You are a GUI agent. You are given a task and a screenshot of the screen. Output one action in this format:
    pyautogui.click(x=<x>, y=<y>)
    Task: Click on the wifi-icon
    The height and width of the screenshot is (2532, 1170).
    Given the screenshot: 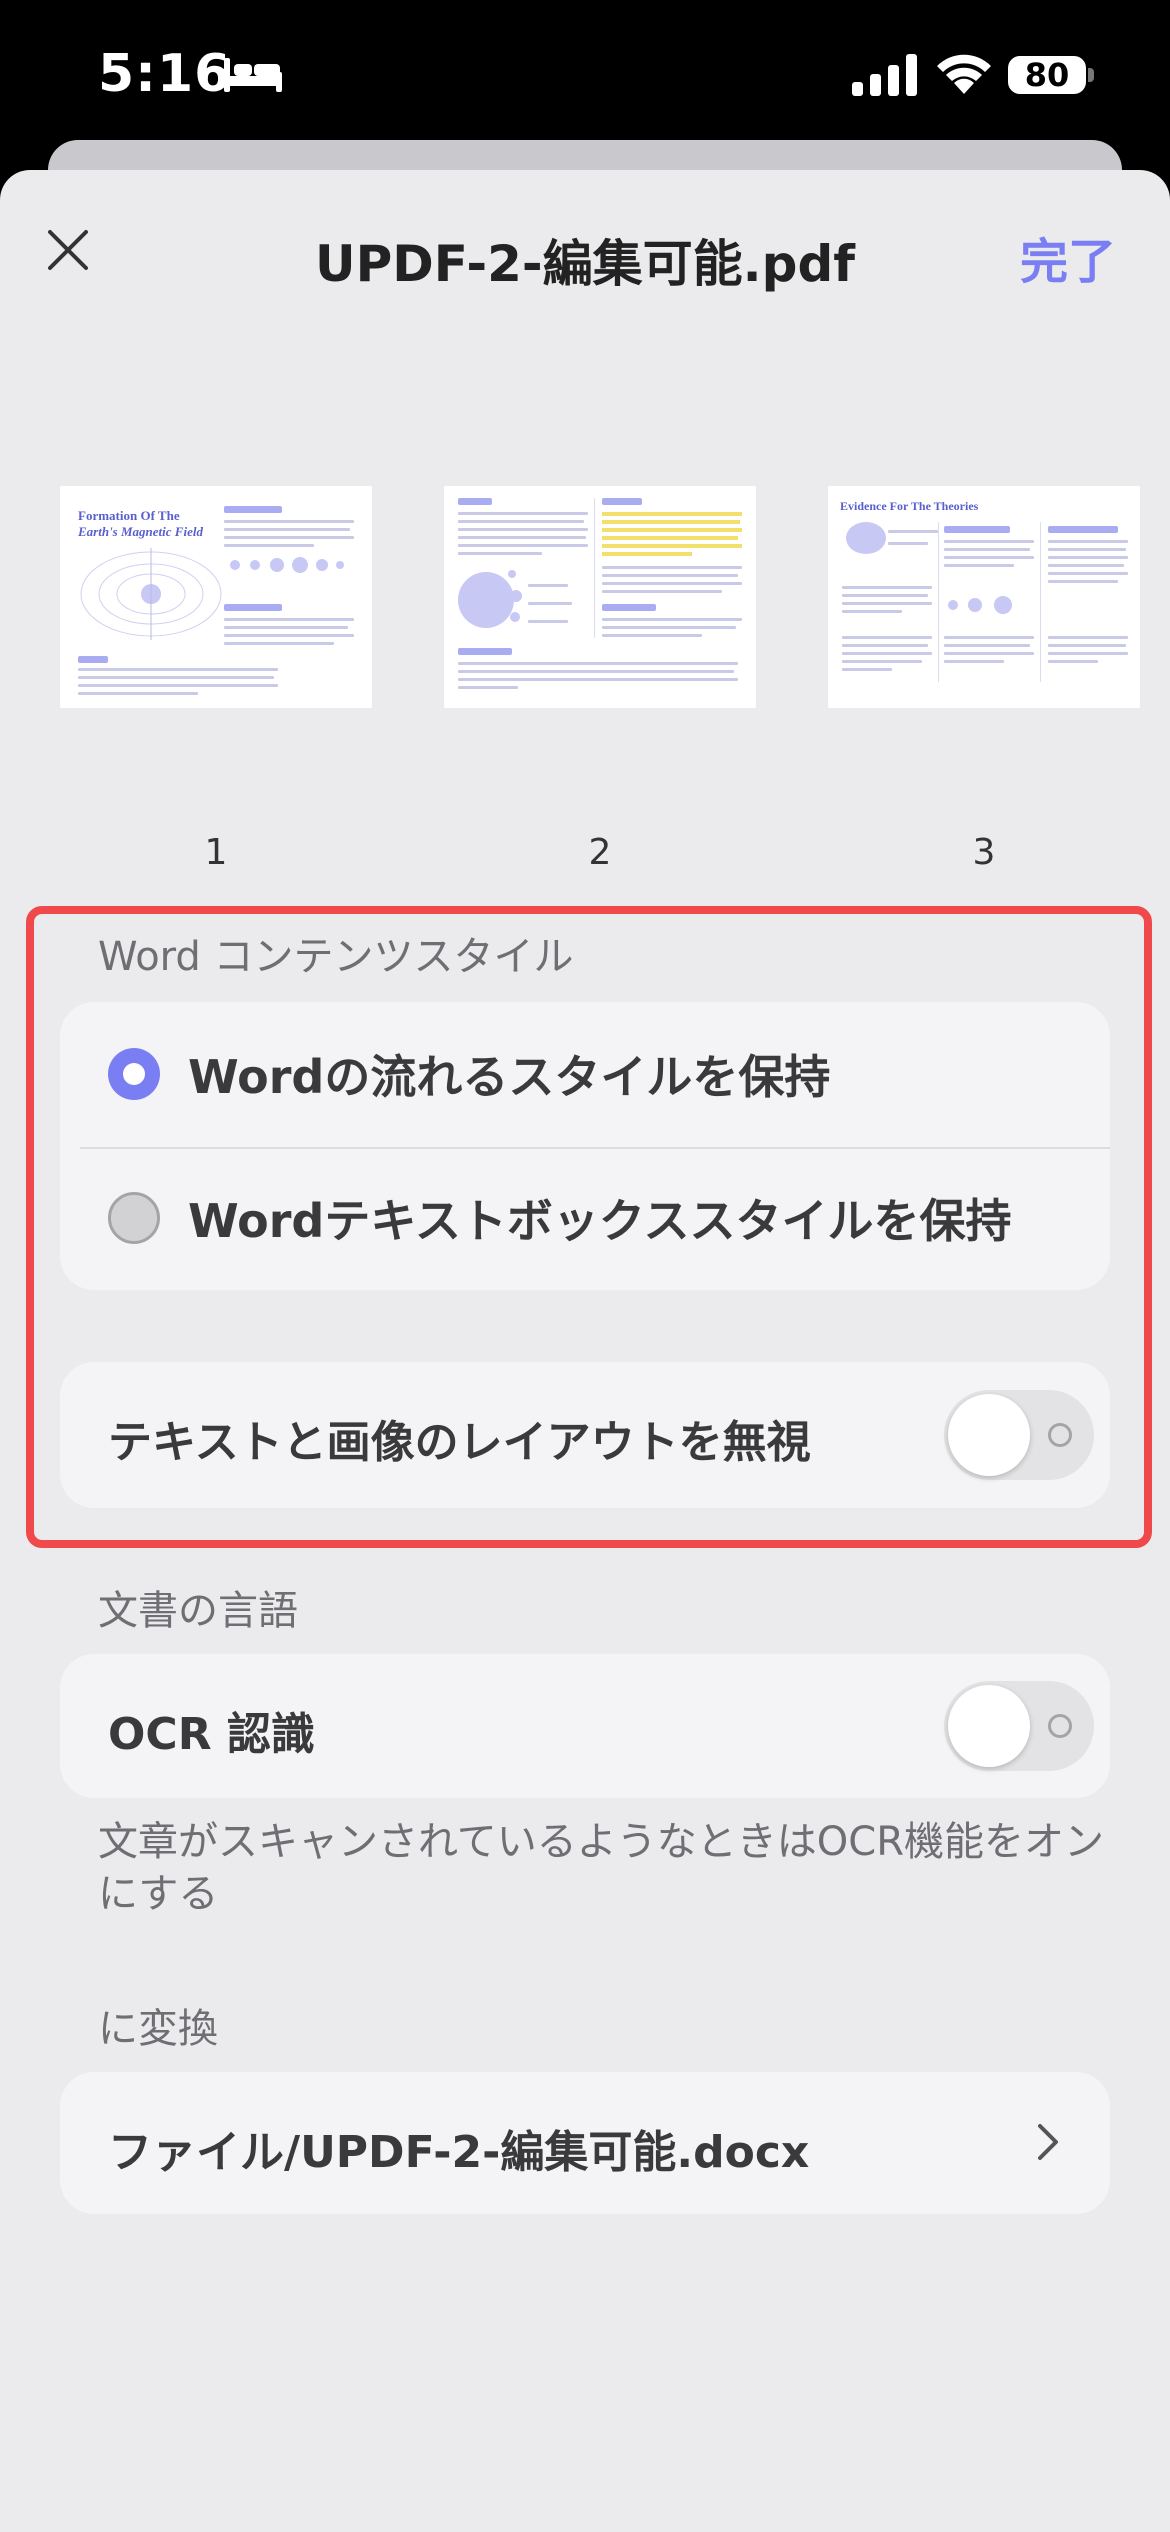 What is the action you would take?
    pyautogui.click(x=964, y=74)
    